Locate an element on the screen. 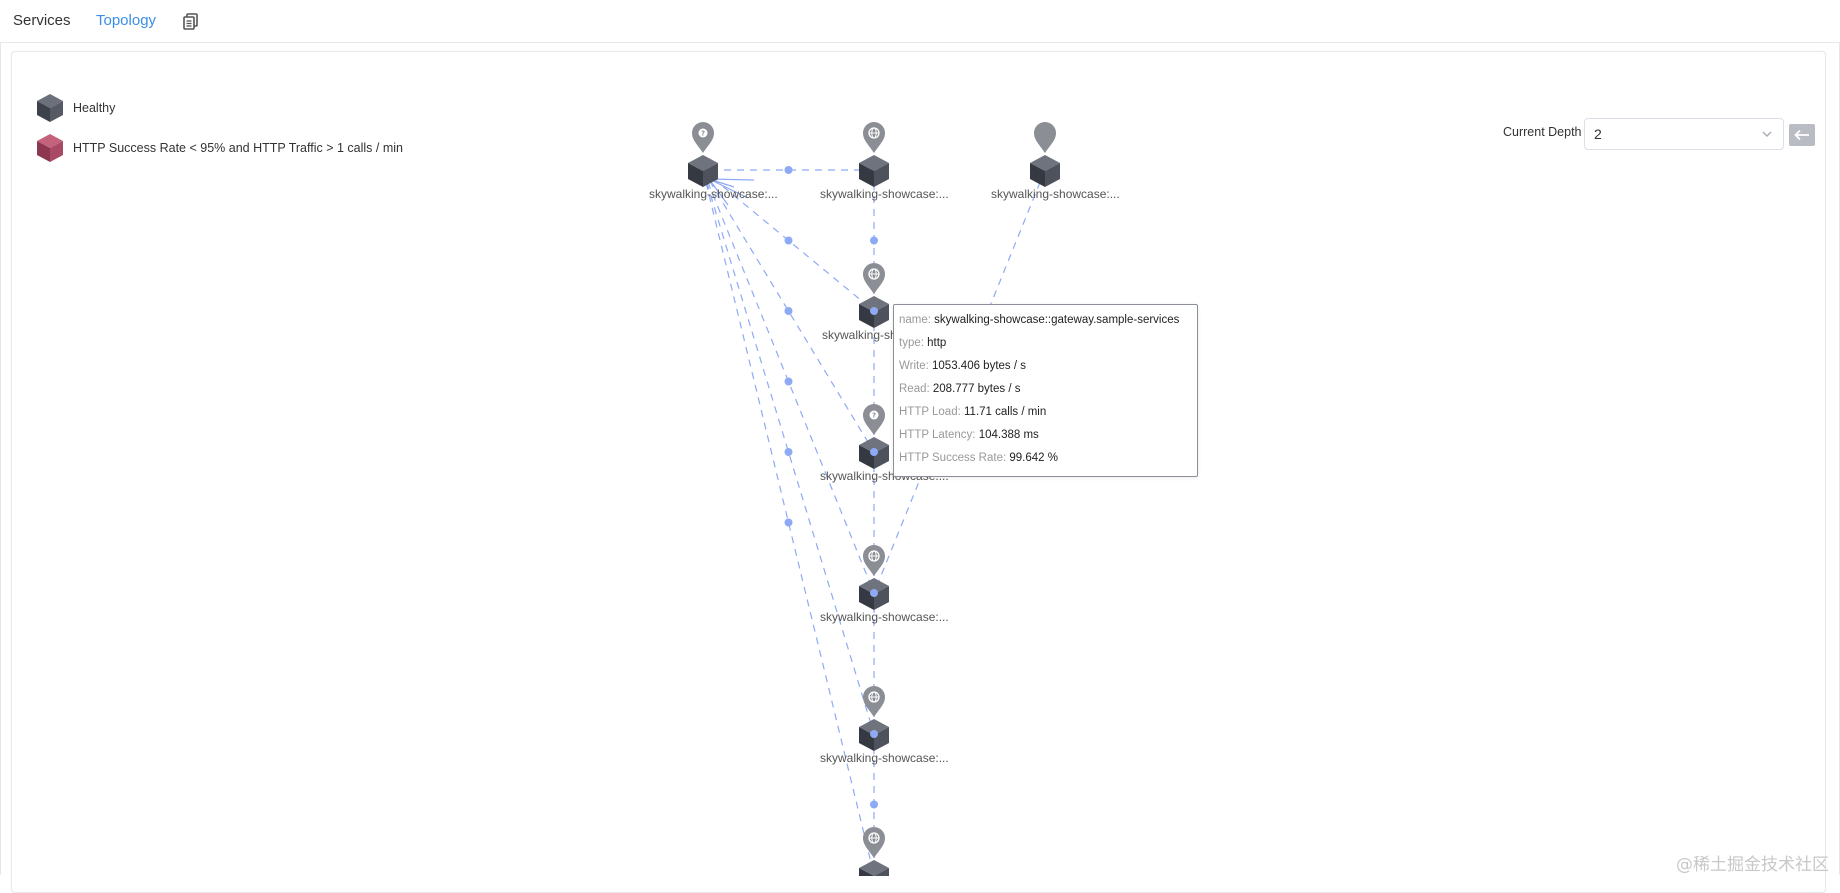 This screenshot has width=1840, height=893. depth-value: 2 is located at coordinates (1598, 134).